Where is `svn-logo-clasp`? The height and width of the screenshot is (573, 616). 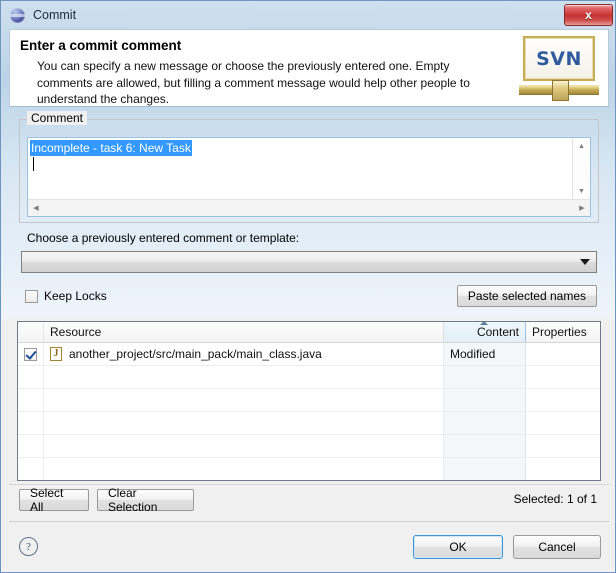 svn-logo-clasp is located at coordinates (560, 90).